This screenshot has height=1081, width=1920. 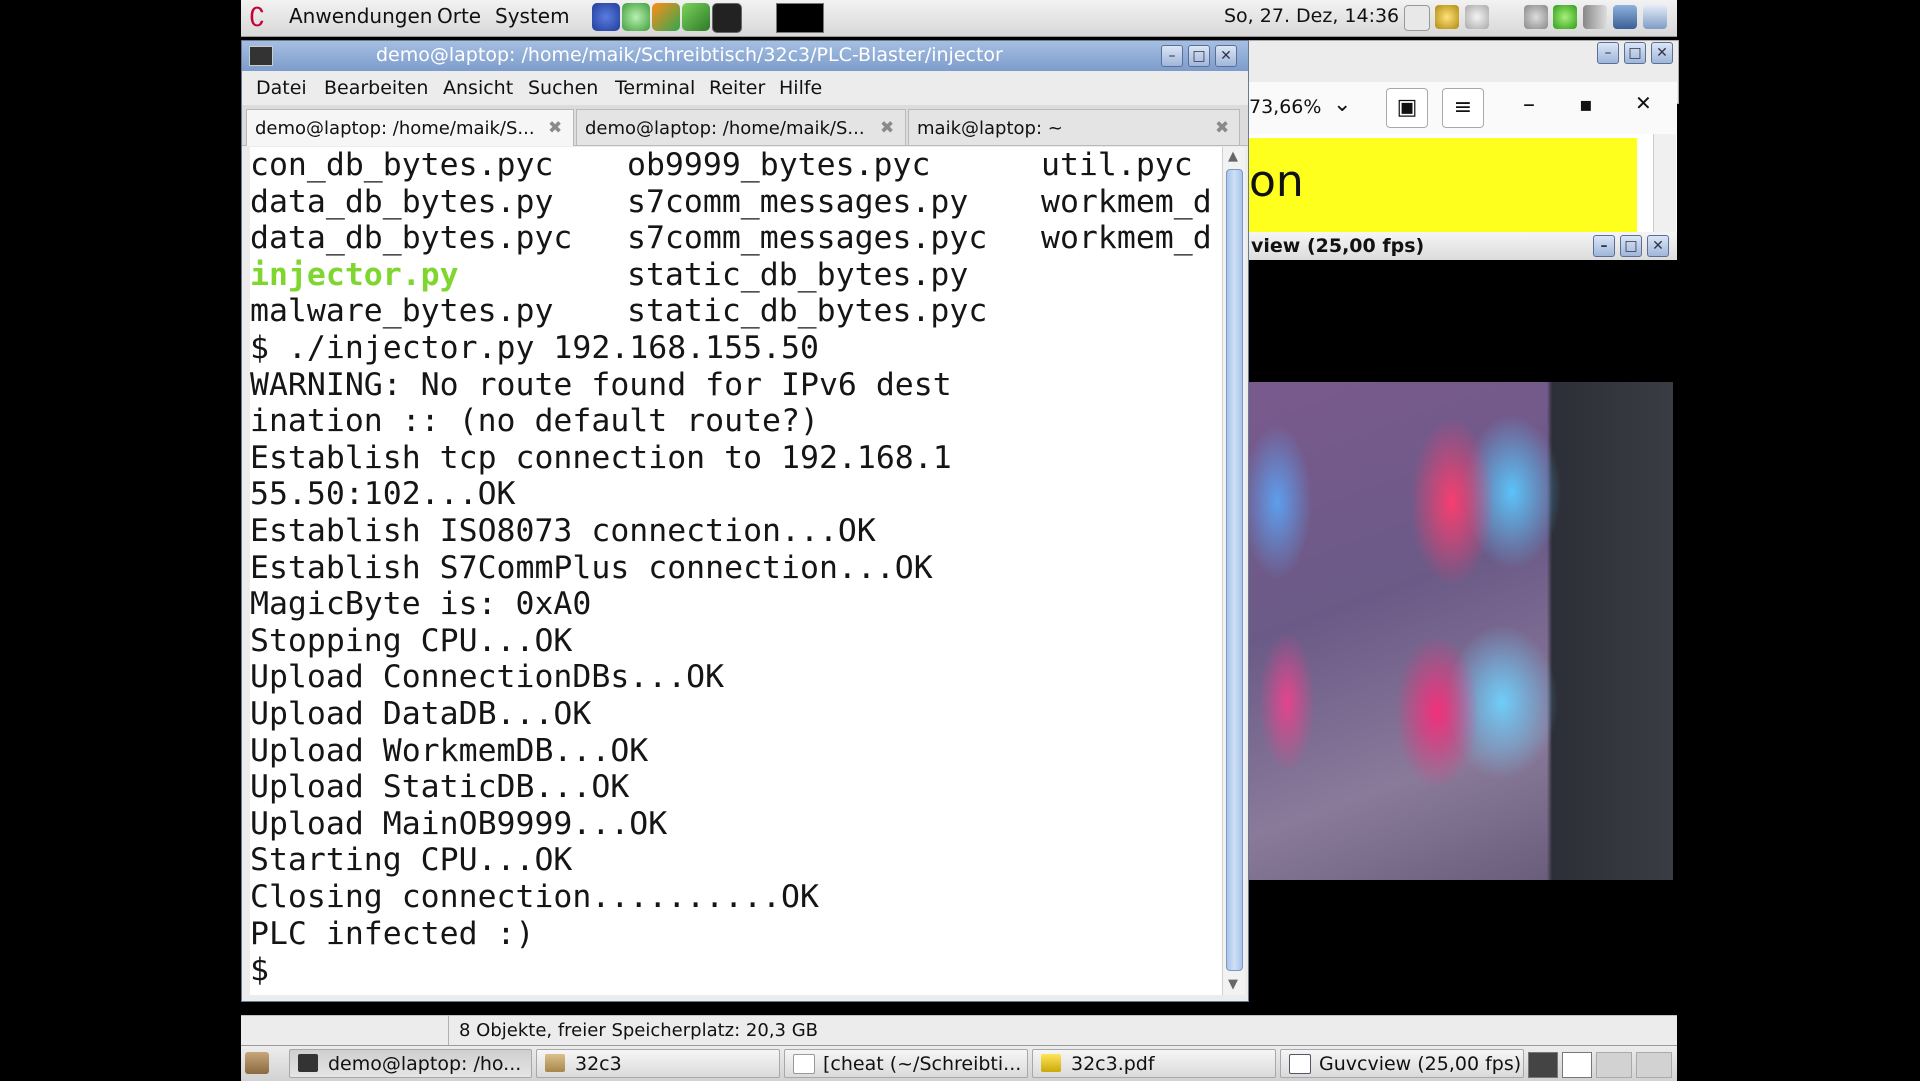 I want to click on terminal-launcher-icon, so click(x=727, y=18).